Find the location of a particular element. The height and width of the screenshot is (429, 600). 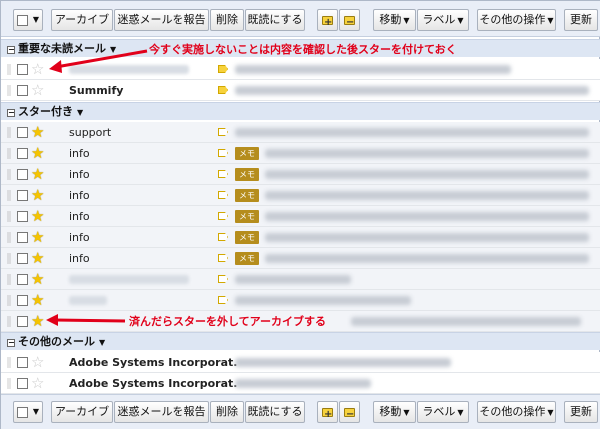

section-header-other: − その他のメール ▼ is located at coordinates (300, 341).